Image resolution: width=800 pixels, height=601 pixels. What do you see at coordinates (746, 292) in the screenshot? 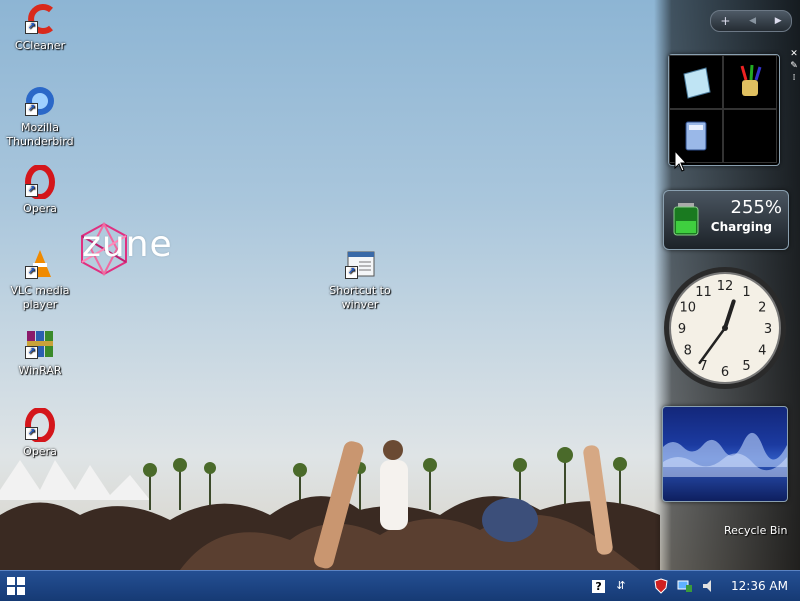
I see `clock-numeral: 1` at bounding box center [746, 292].